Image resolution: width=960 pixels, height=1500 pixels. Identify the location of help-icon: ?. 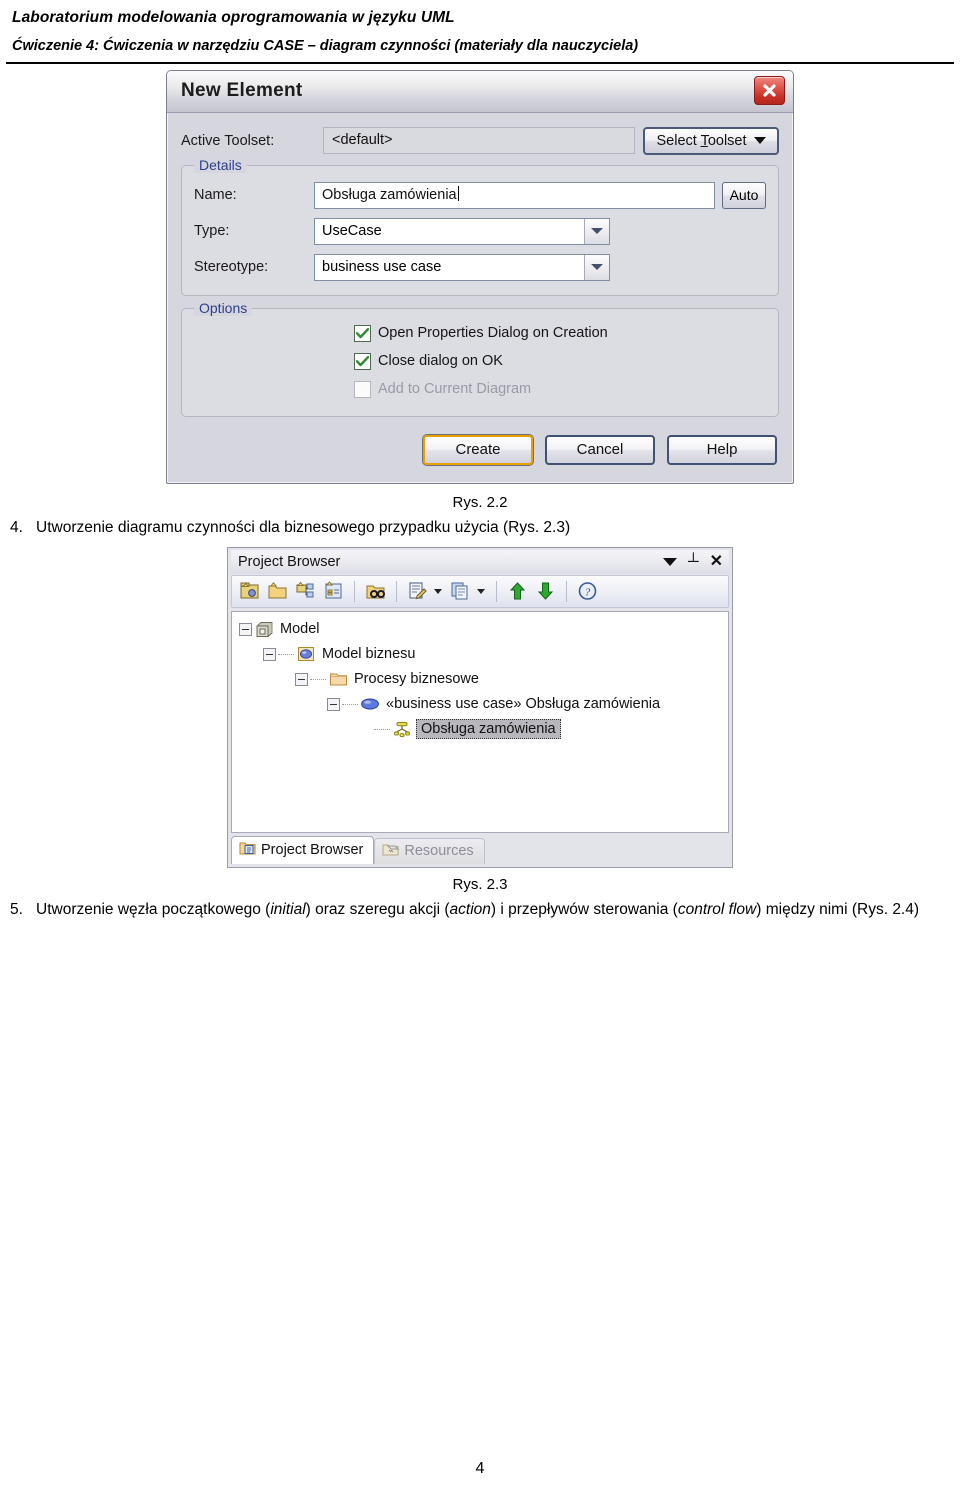
(587, 591).